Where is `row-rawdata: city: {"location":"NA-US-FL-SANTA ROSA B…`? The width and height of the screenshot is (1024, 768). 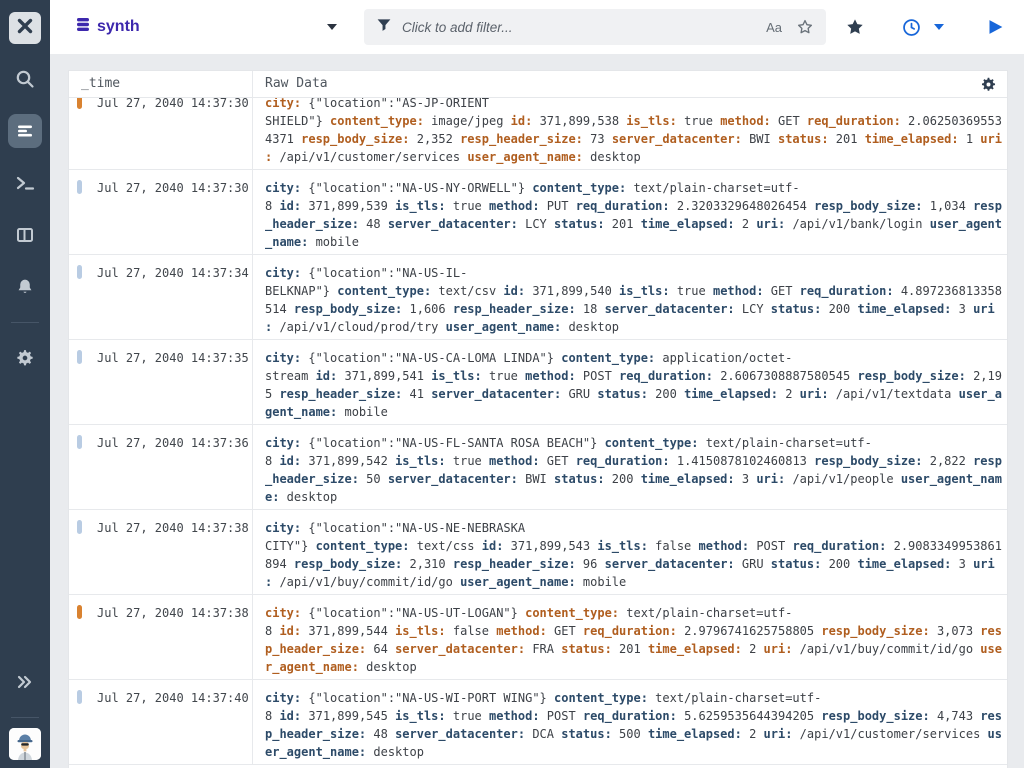 row-rawdata: city: {"location":"NA-US-FL-SANTA ROSA B… is located at coordinates (633, 470).